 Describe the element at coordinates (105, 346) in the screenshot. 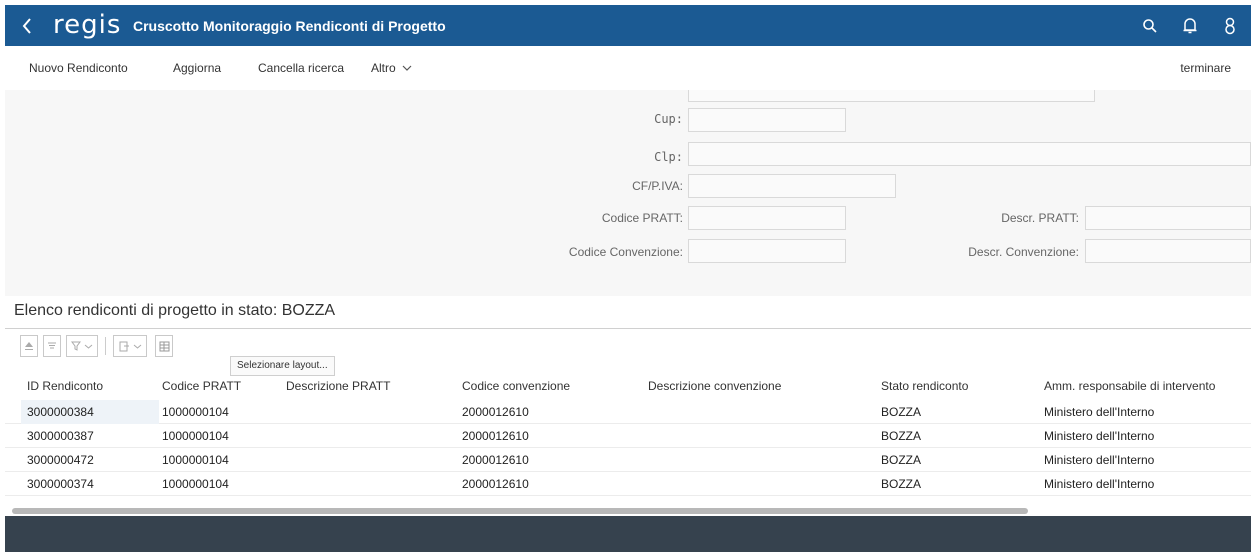

I see `toolbar-separator` at that location.